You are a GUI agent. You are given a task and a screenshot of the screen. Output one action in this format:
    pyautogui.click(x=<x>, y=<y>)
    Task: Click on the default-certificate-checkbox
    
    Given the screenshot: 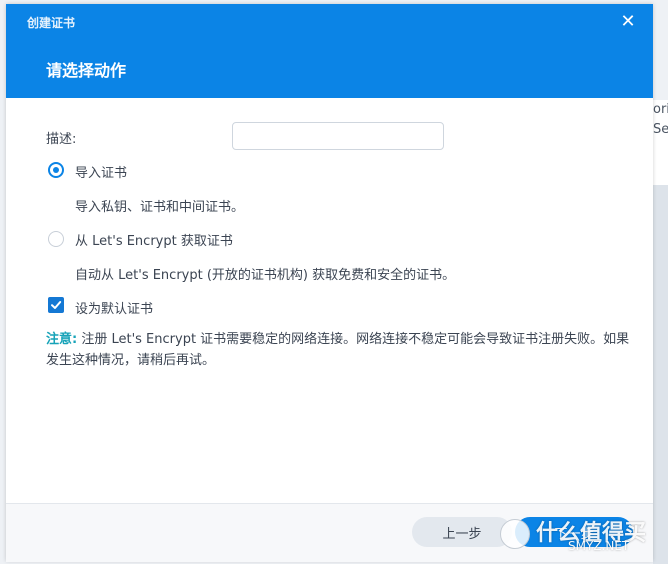 What is the action you would take?
    pyautogui.click(x=56, y=305)
    